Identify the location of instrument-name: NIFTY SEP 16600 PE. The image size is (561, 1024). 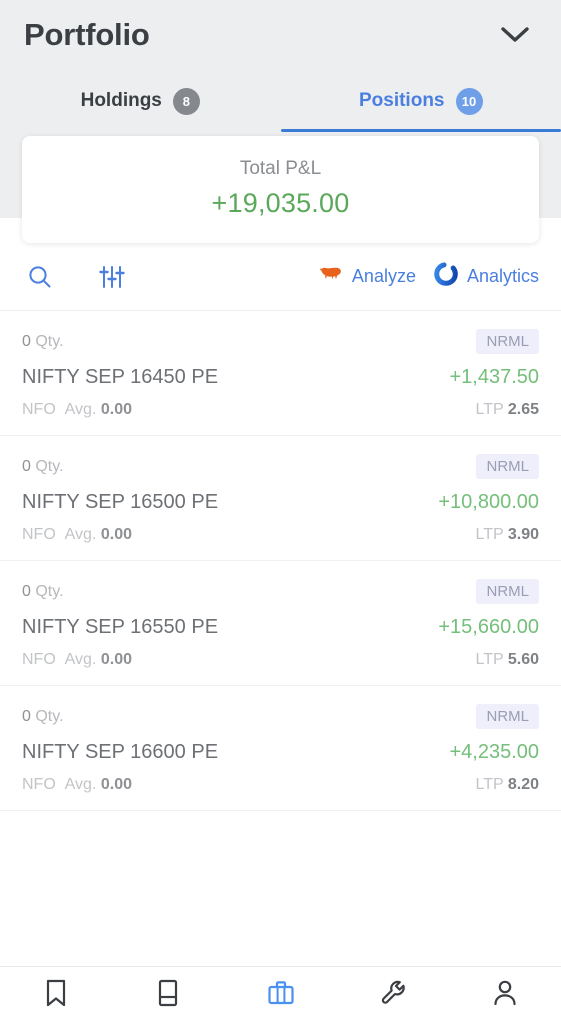
(120, 752).